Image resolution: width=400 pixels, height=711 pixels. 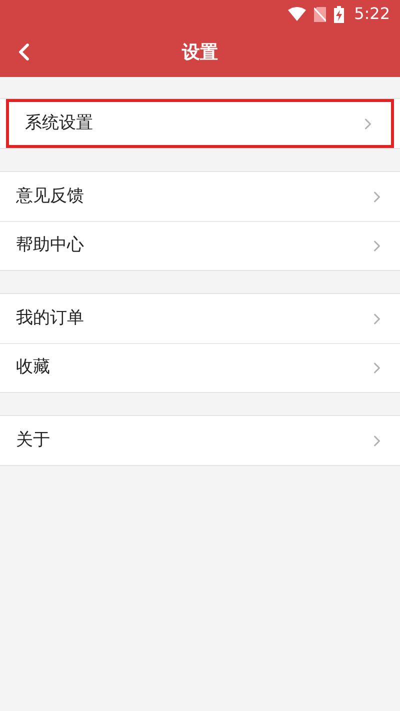 What do you see at coordinates (200, 245) in the screenshot?
I see `settings-item: 帮助中心` at bounding box center [200, 245].